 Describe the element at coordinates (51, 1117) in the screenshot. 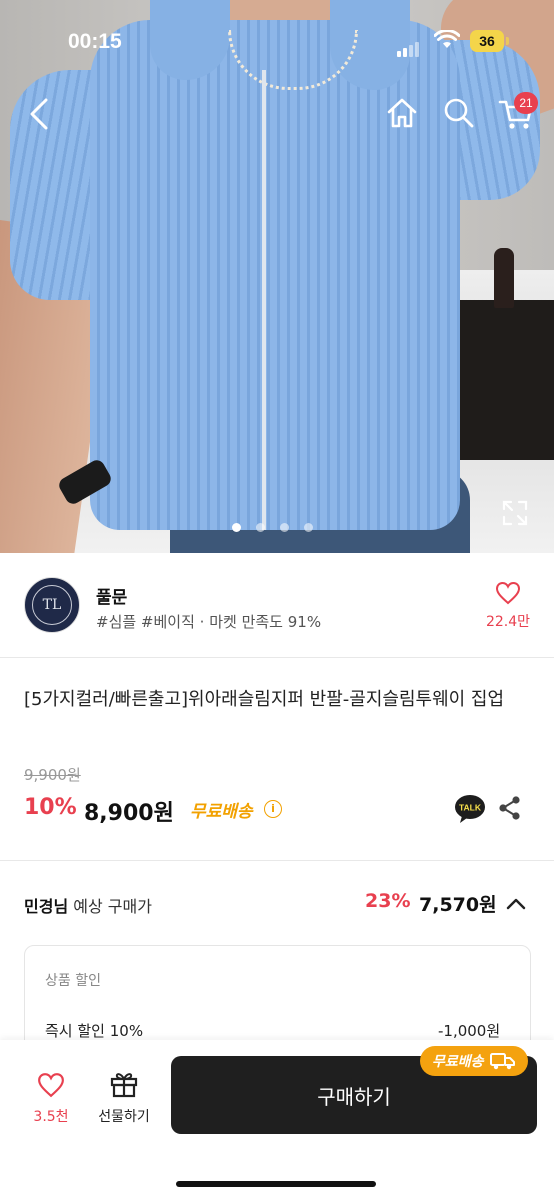

I see `wishlist-count: 3.5천` at that location.